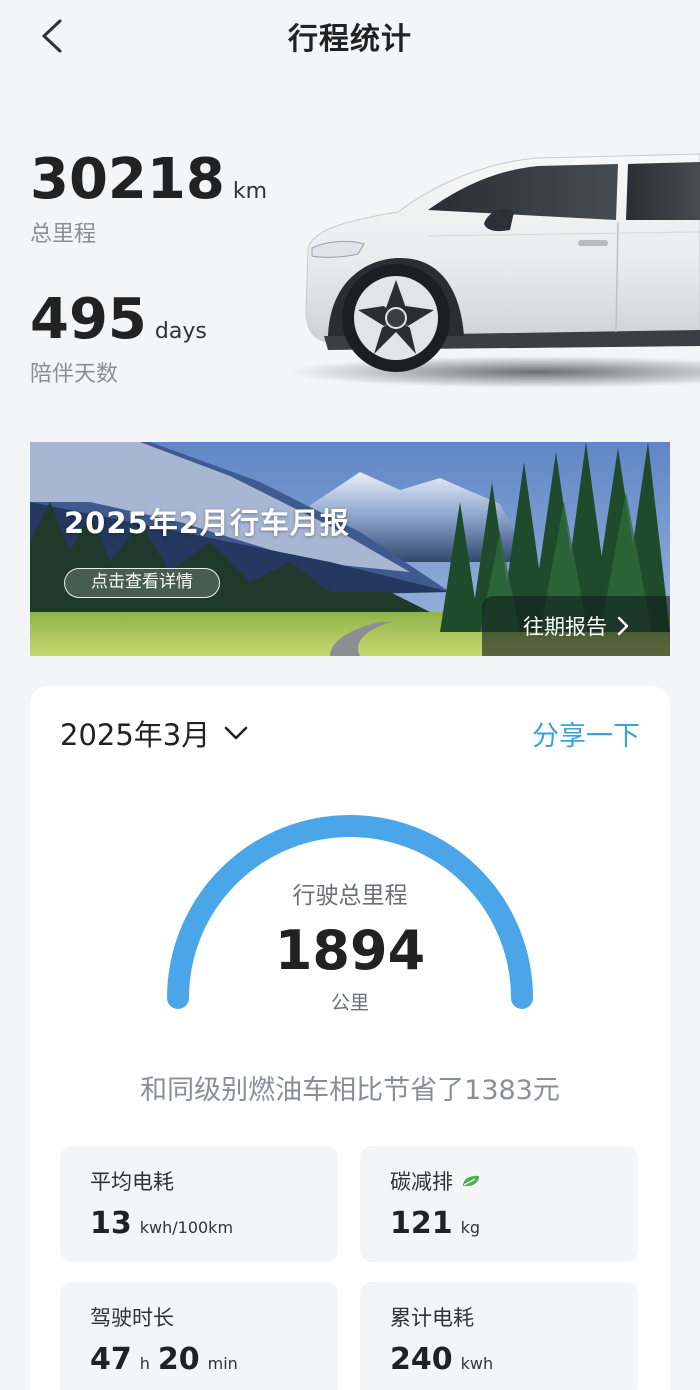  What do you see at coordinates (111, 1223) in the screenshot?
I see `avg-consumption-value: 13` at bounding box center [111, 1223].